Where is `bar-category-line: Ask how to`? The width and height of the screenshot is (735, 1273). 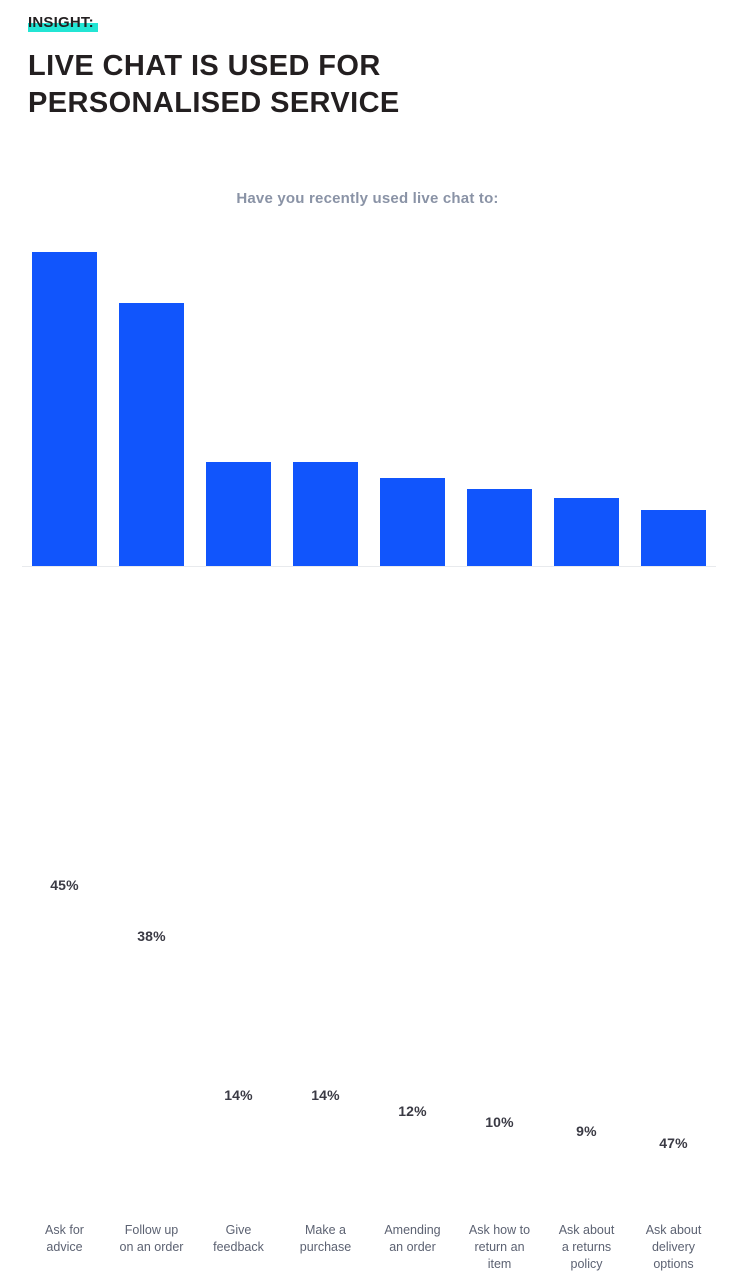
bar-category-line: Ask how to is located at coordinates (499, 1230).